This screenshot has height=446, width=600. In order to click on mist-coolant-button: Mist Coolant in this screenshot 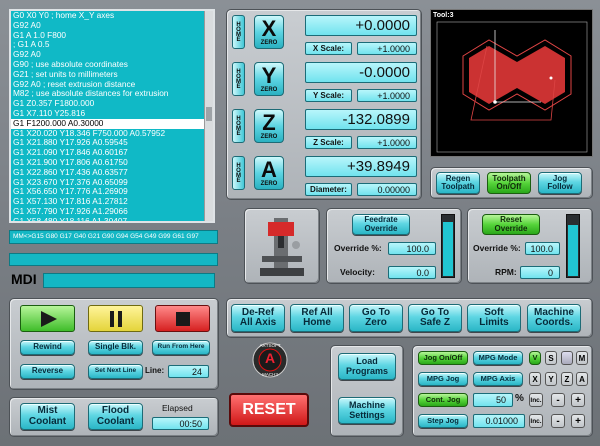, I will do `click(47, 416)`.